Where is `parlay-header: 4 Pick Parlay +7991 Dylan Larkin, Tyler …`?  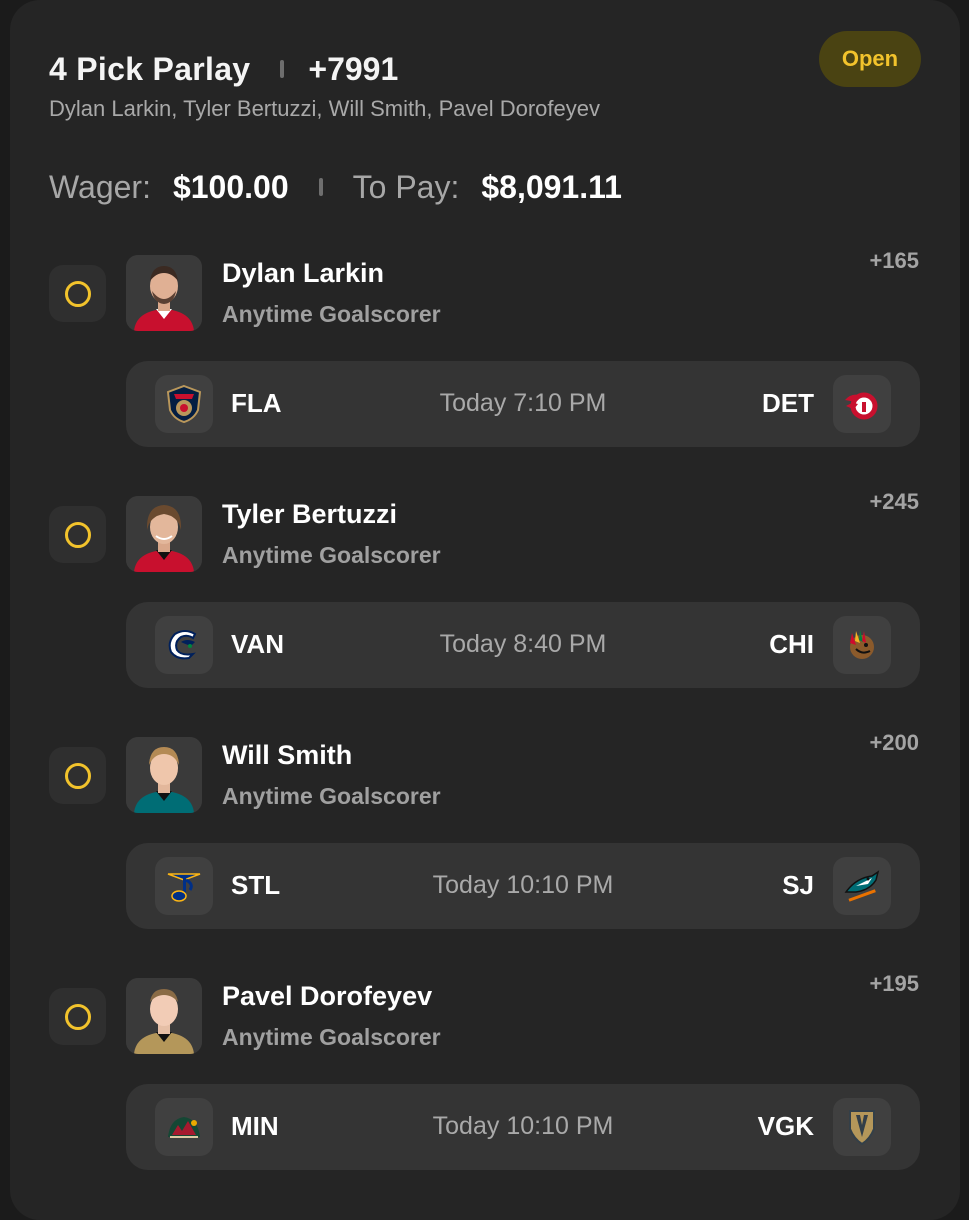 parlay-header: 4 Pick Parlay +7991 Dylan Larkin, Tyler … is located at coordinates (485, 86).